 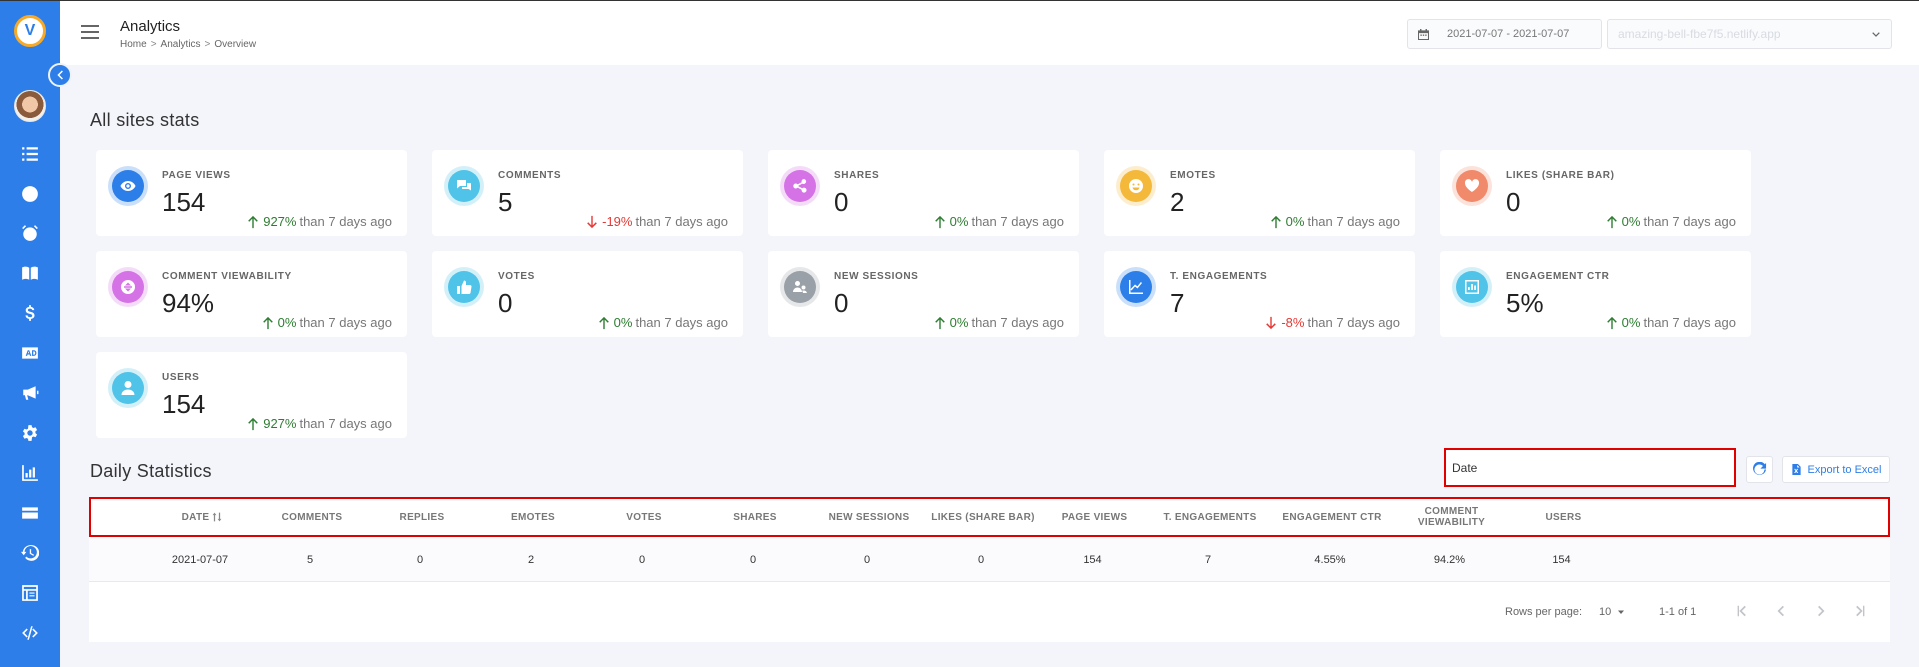 What do you see at coordinates (1860, 611) in the screenshot?
I see `last-page-button` at bounding box center [1860, 611].